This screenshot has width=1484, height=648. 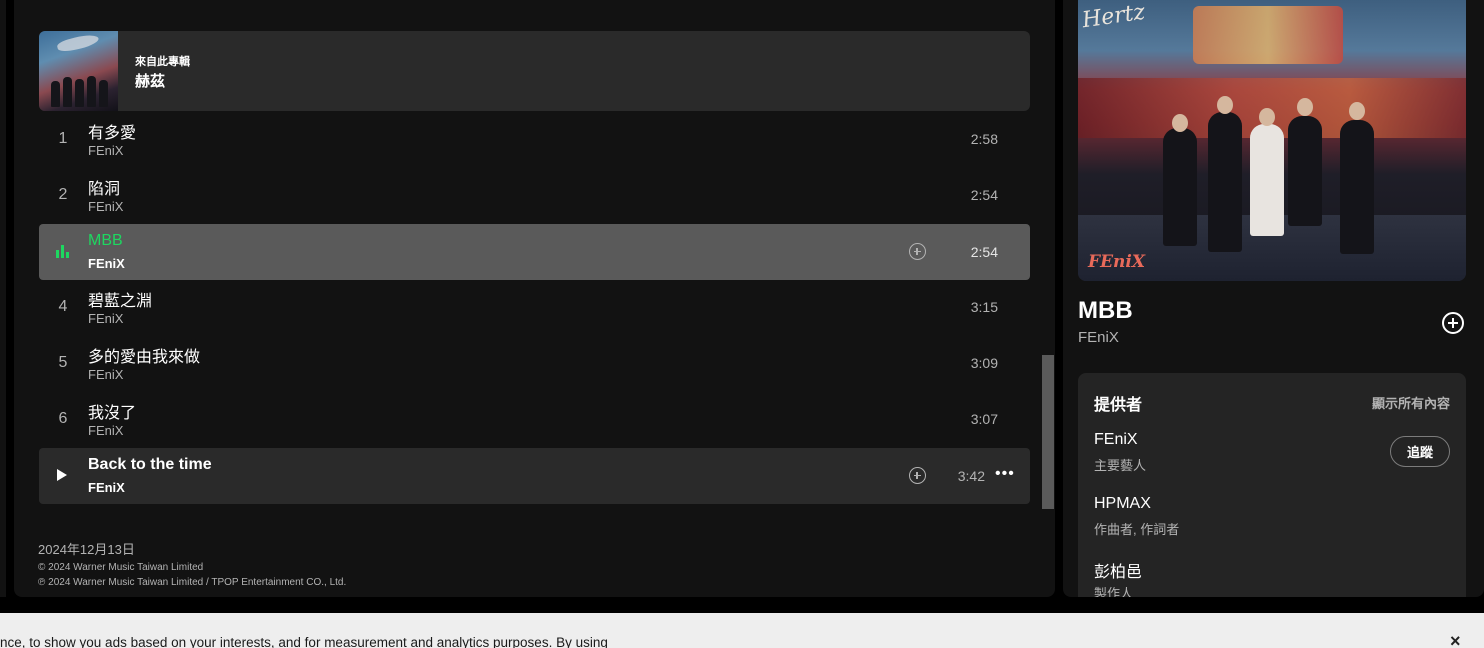 What do you see at coordinates (534, 71) in the screenshot?
I see `album-header: 來自此專輯 赫茲` at bounding box center [534, 71].